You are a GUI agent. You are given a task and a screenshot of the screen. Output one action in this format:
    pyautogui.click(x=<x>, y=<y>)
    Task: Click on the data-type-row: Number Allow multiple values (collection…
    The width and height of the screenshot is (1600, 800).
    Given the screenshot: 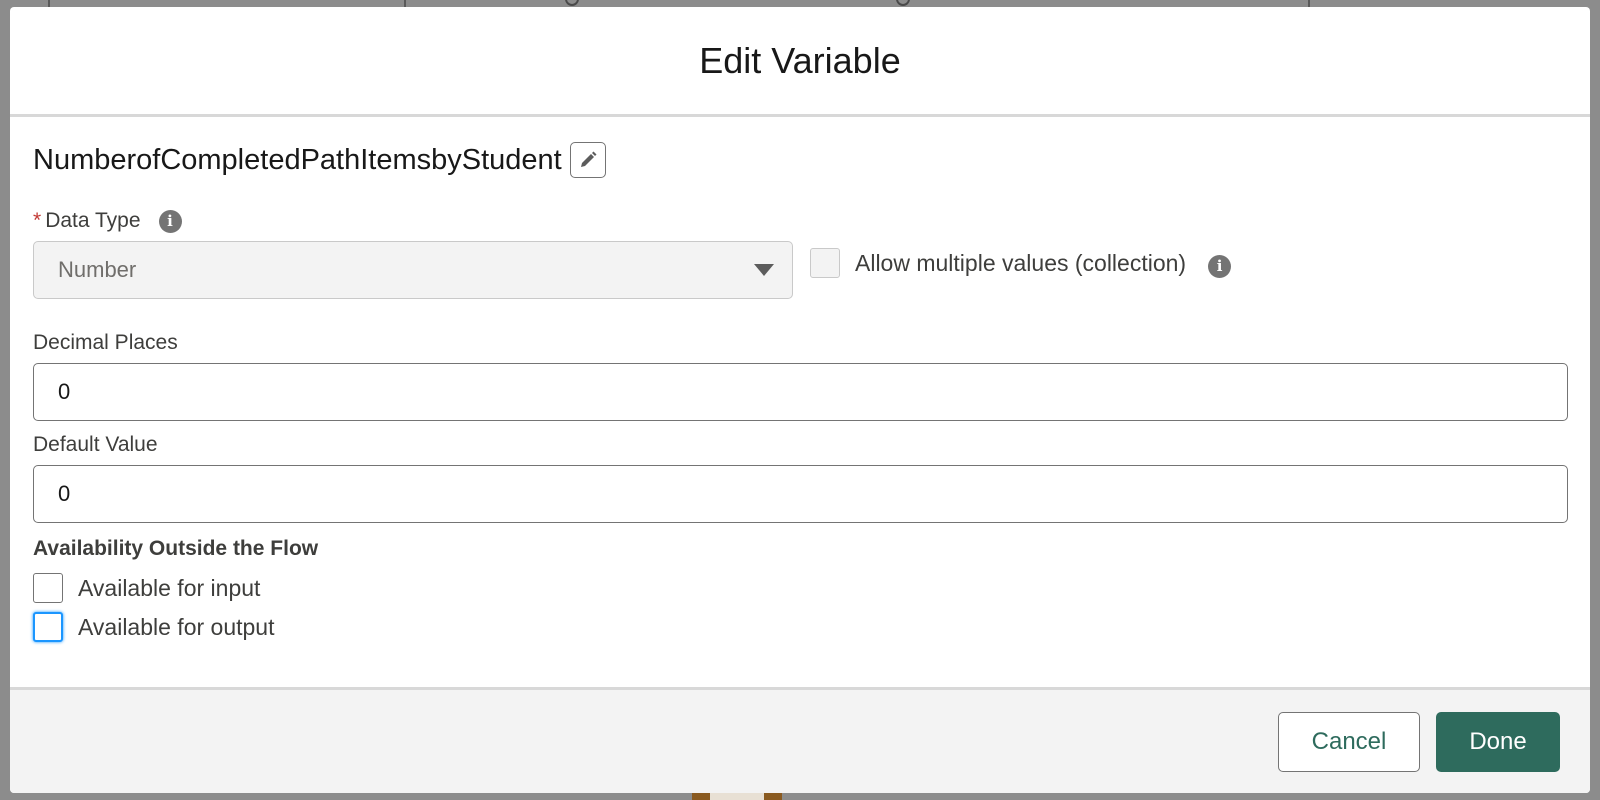 What is the action you would take?
    pyautogui.click(x=800, y=270)
    